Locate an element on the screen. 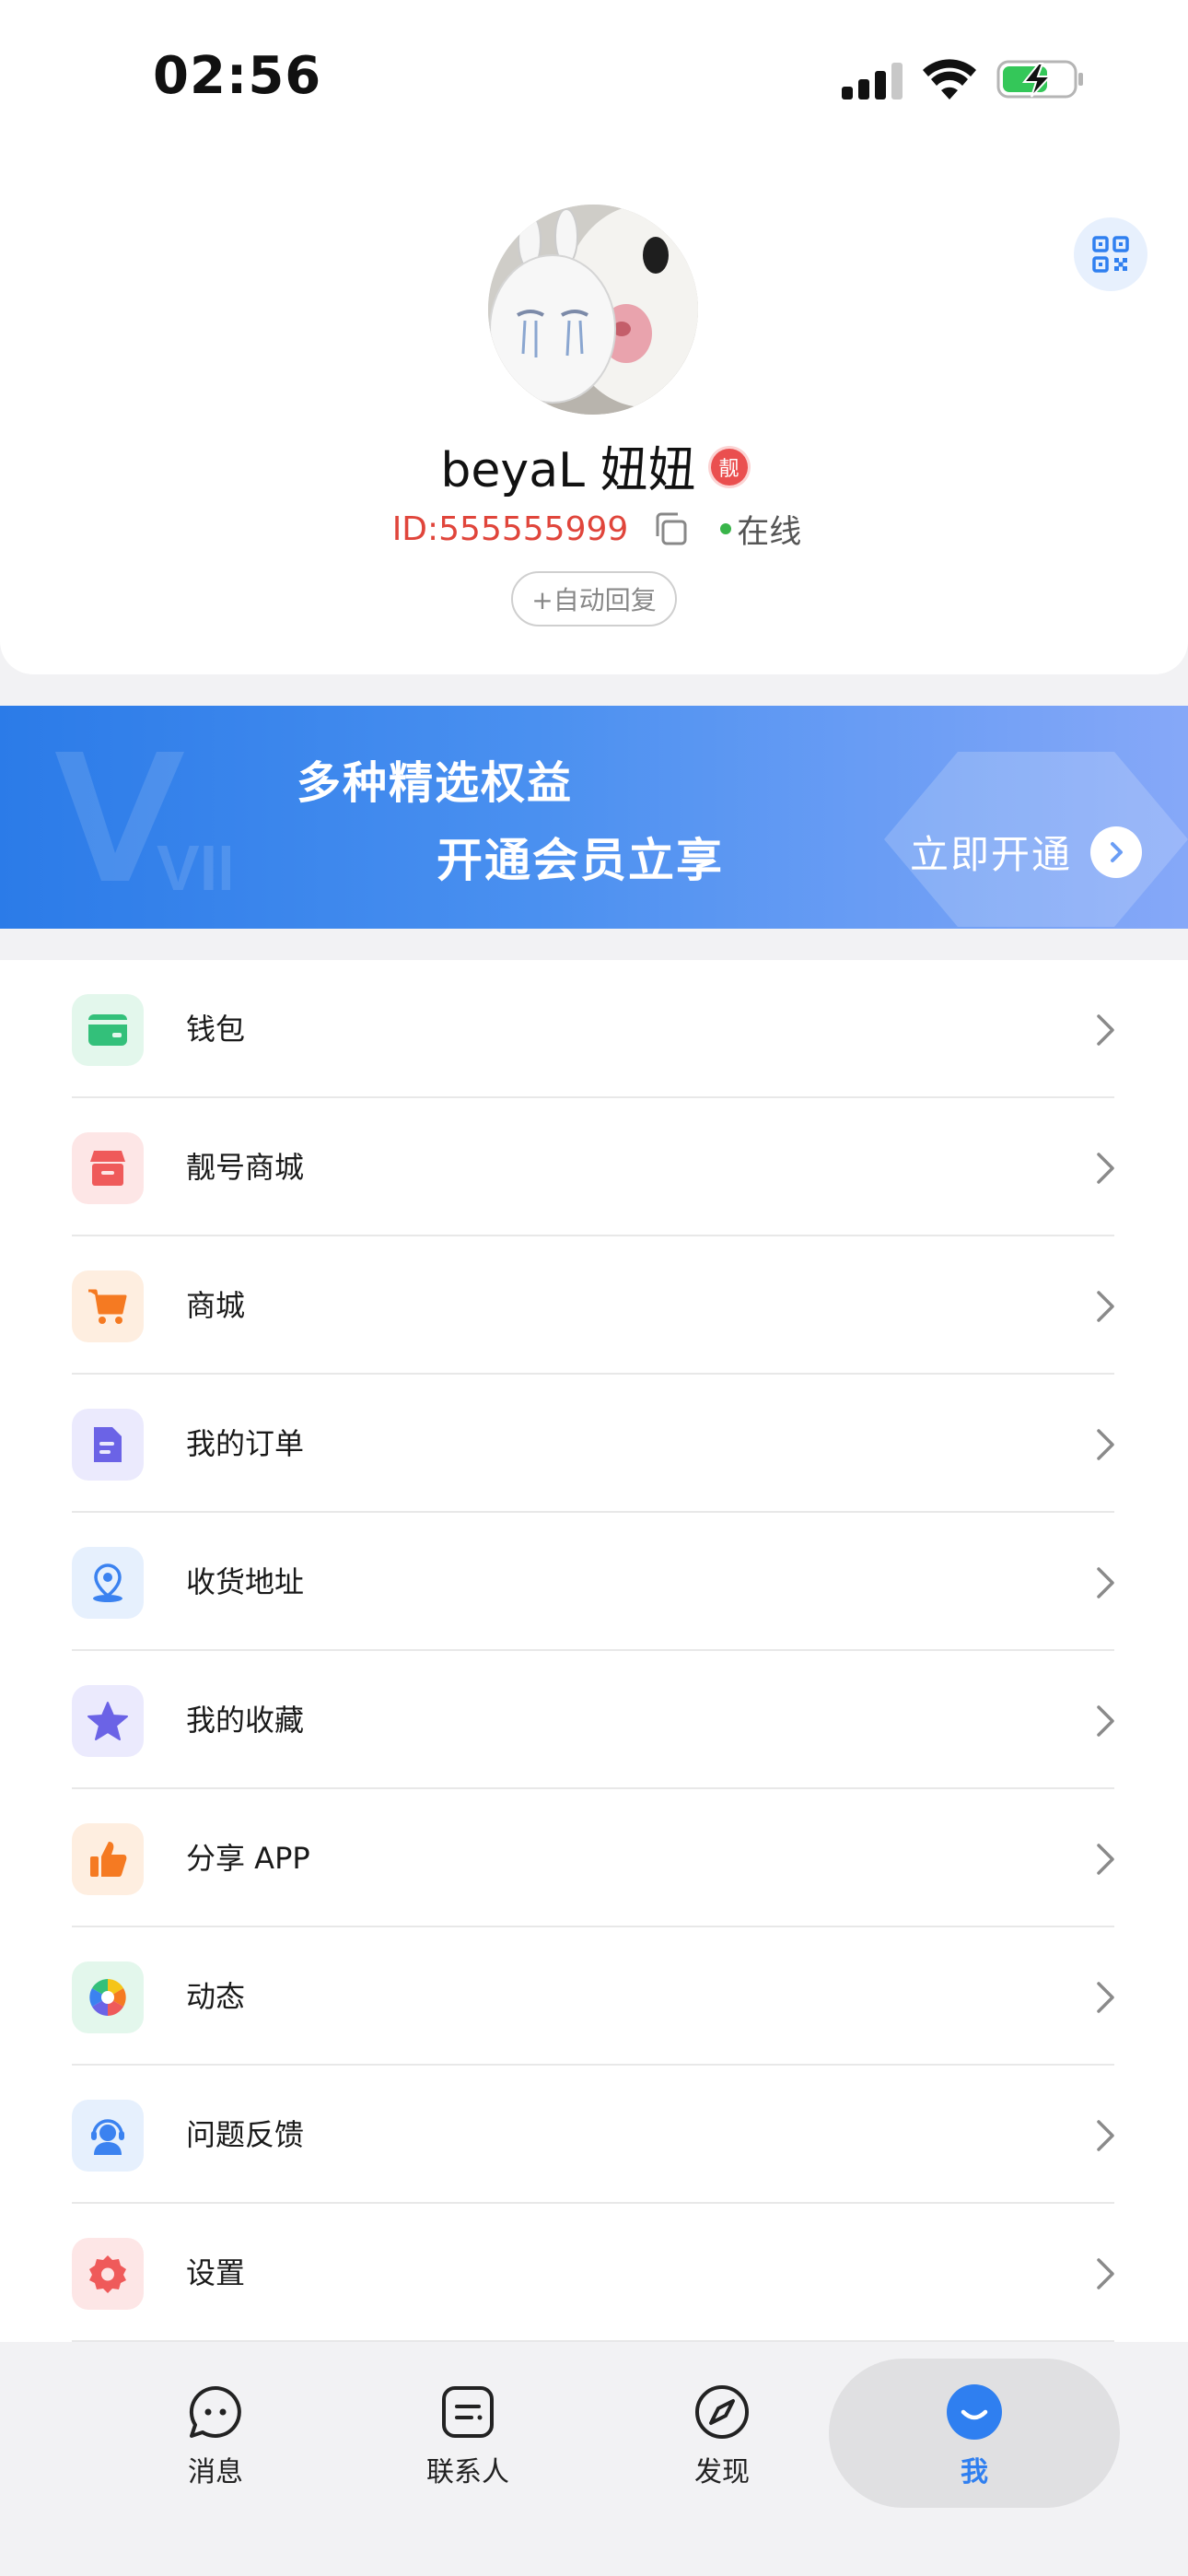 This screenshot has width=1188, height=2576. vip-banner: VIP 多种精选权益 开通会员立享 立即开通 is located at coordinates (594, 817).